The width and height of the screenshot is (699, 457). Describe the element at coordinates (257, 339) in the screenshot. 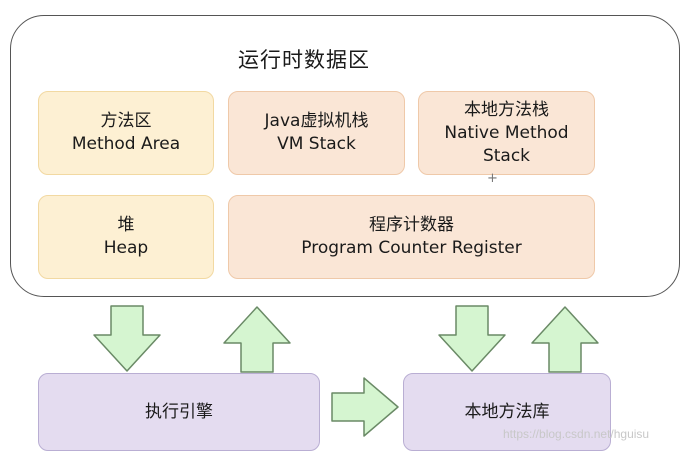

I see `up-arrow-from-execution-engine` at that location.